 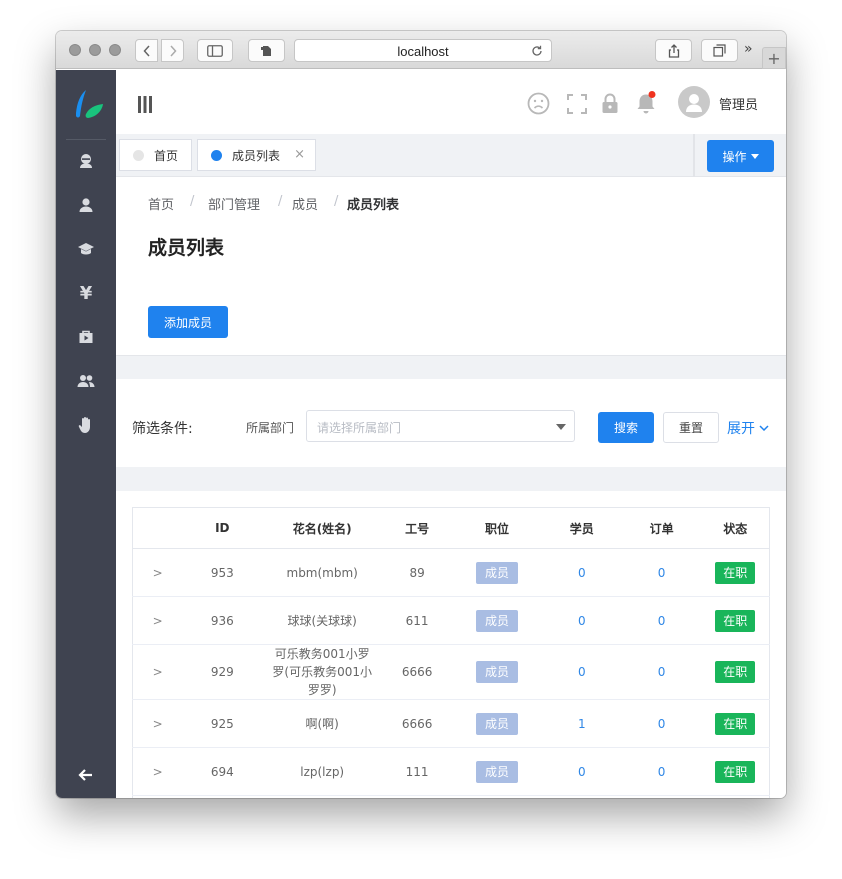 I want to click on breadcrumb-dept: 部门管理, so click(x=234, y=203).